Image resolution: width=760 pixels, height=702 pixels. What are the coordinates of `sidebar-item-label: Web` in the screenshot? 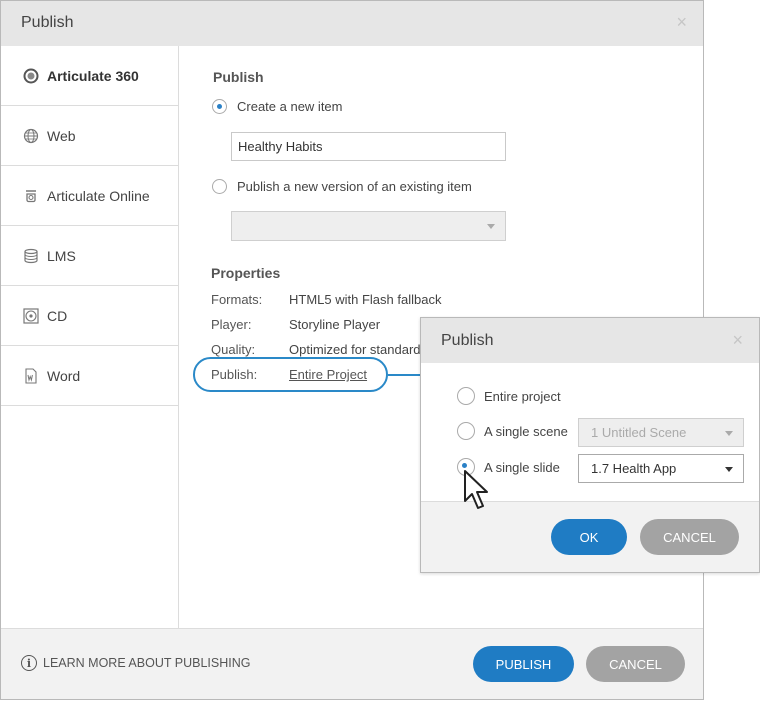 It's located at (61, 135).